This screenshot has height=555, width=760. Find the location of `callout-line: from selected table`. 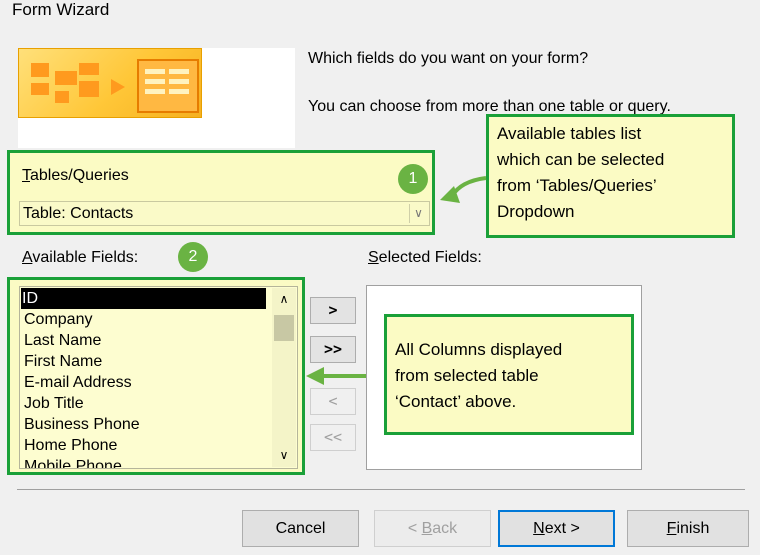

callout-line: from selected table is located at coordinates (467, 375).